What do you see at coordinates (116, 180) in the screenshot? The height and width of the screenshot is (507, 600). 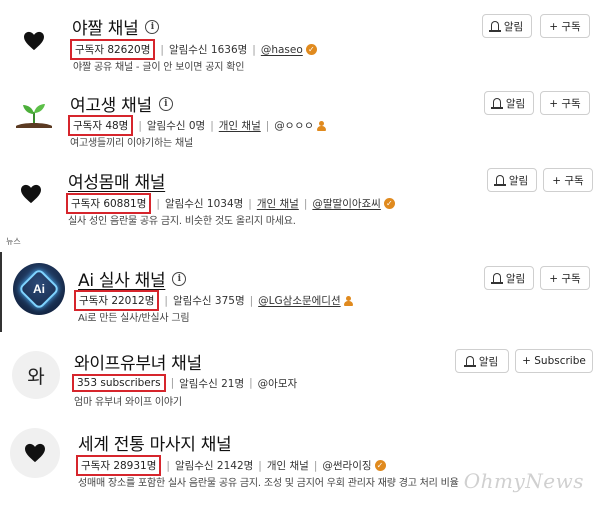 I see `channel-title: 여성몸매 채널` at bounding box center [116, 180].